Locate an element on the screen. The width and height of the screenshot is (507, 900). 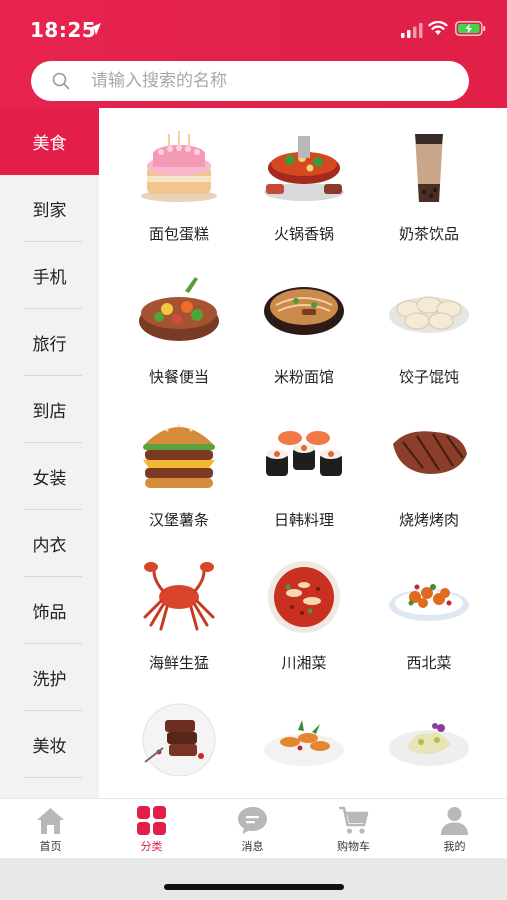
user-icon is located at coordinates (454, 821).